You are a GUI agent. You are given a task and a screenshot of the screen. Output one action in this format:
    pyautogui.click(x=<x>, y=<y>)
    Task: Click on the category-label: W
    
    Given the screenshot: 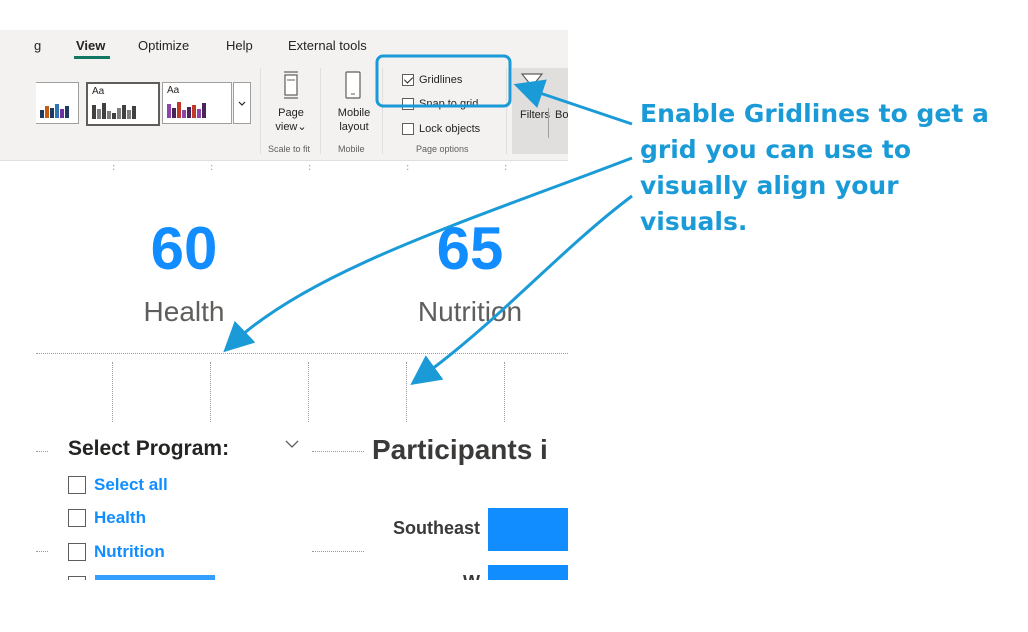 What is the action you would take?
    pyautogui.click(x=425, y=576)
    